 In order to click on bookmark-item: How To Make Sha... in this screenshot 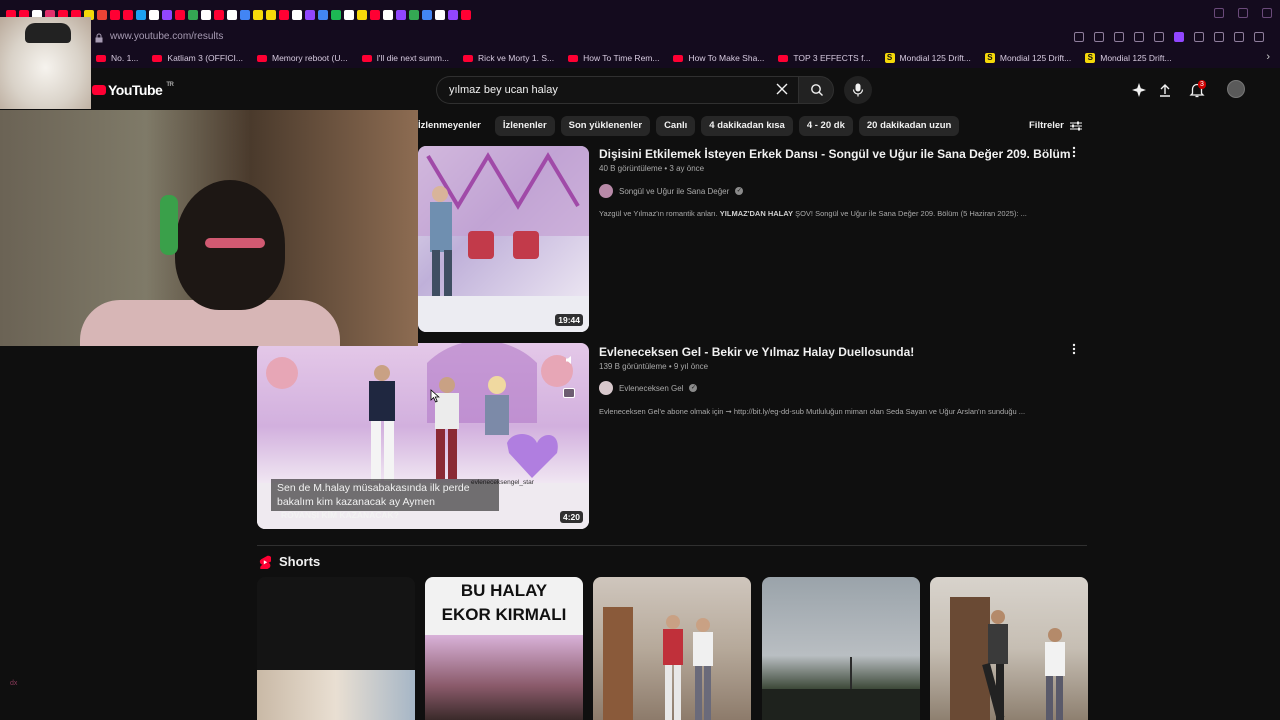, I will do `click(718, 58)`.